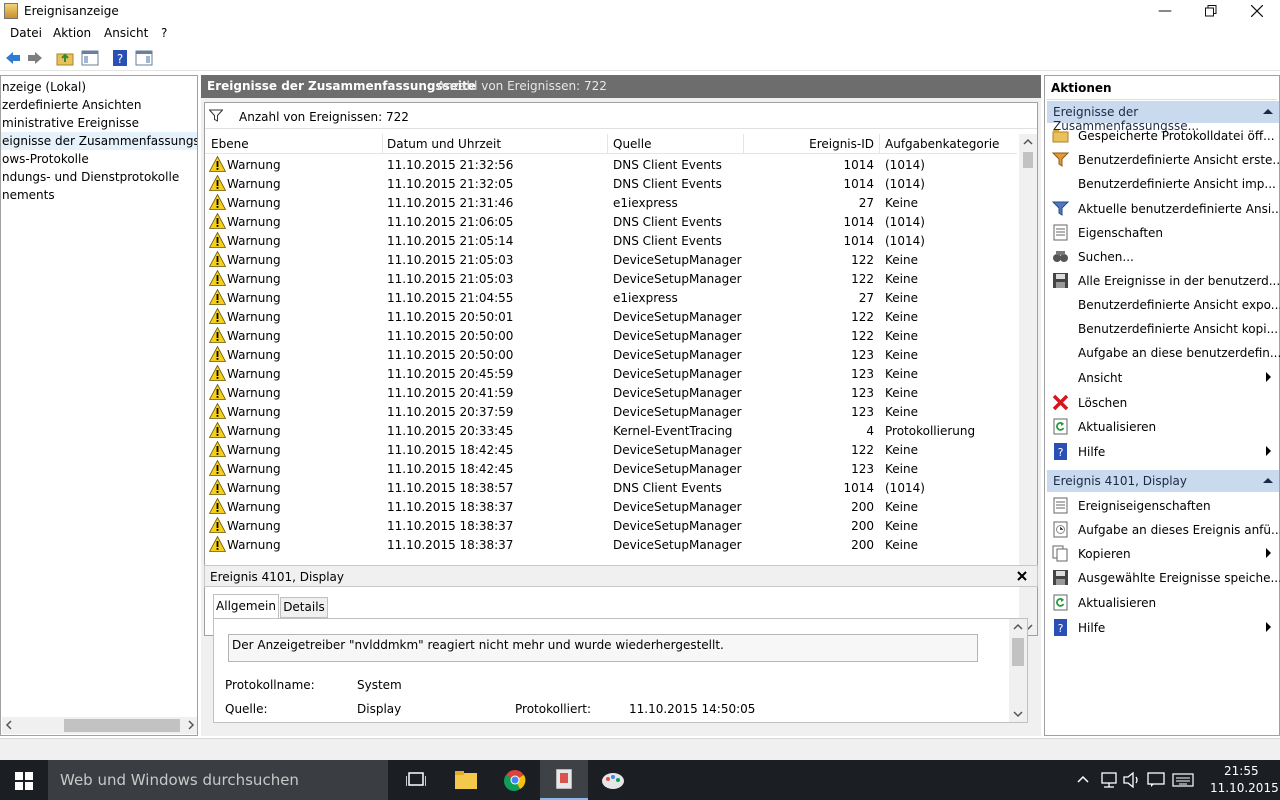  What do you see at coordinates (191, 725) in the screenshot?
I see `scroll-right-icon` at bounding box center [191, 725].